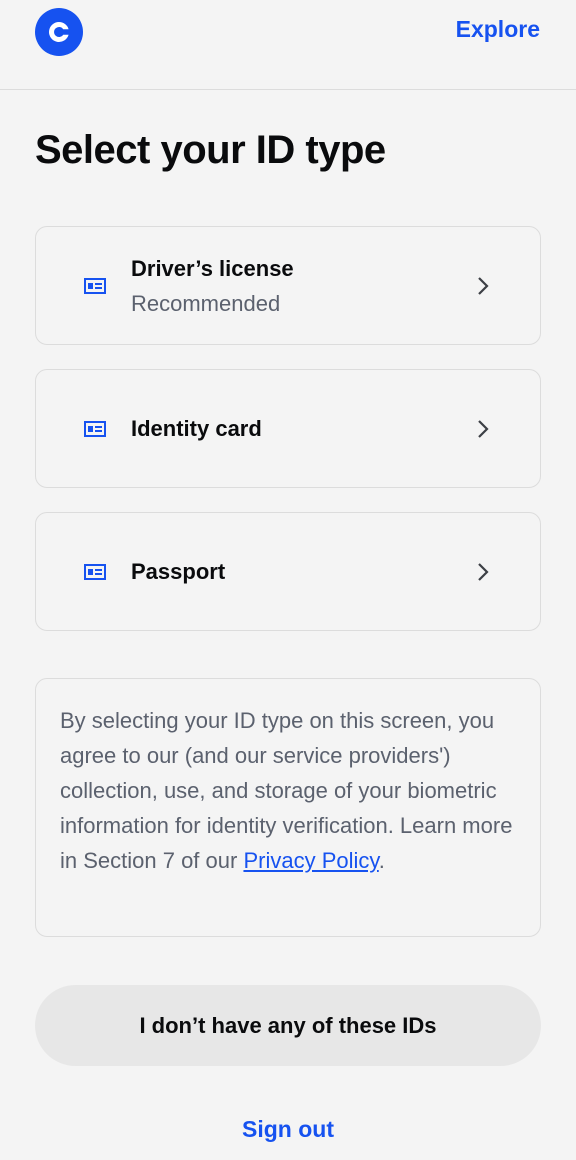  What do you see at coordinates (59, 32) in the screenshot?
I see `coinbase-logo-icon` at bounding box center [59, 32].